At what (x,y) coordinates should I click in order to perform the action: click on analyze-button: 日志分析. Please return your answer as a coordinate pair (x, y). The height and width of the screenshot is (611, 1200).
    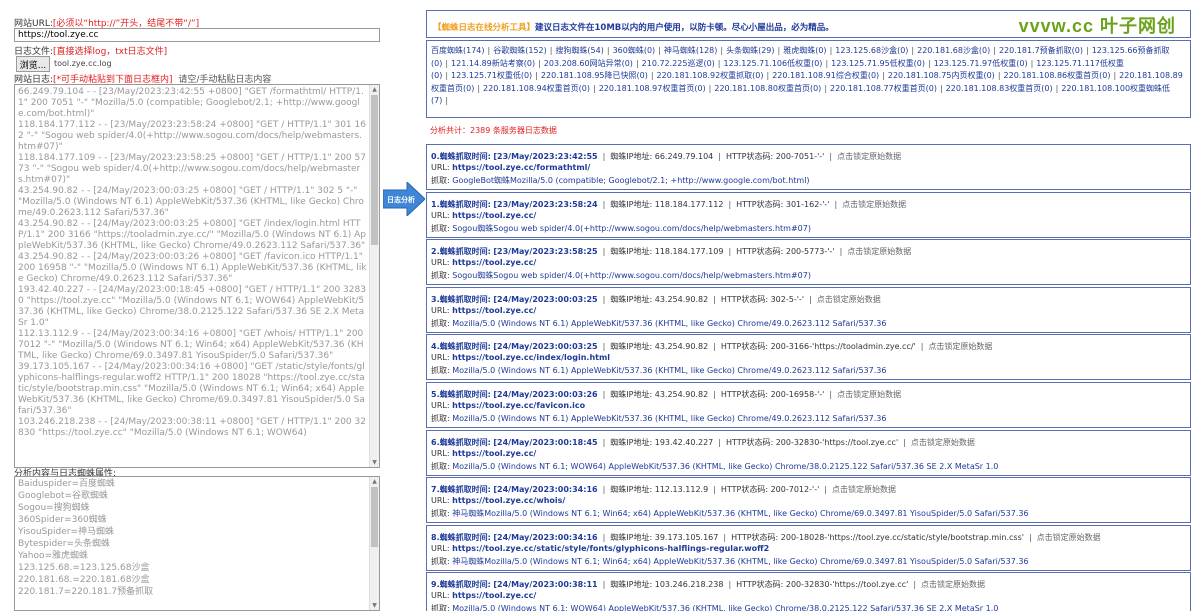
    Looking at the image, I should click on (404, 199).